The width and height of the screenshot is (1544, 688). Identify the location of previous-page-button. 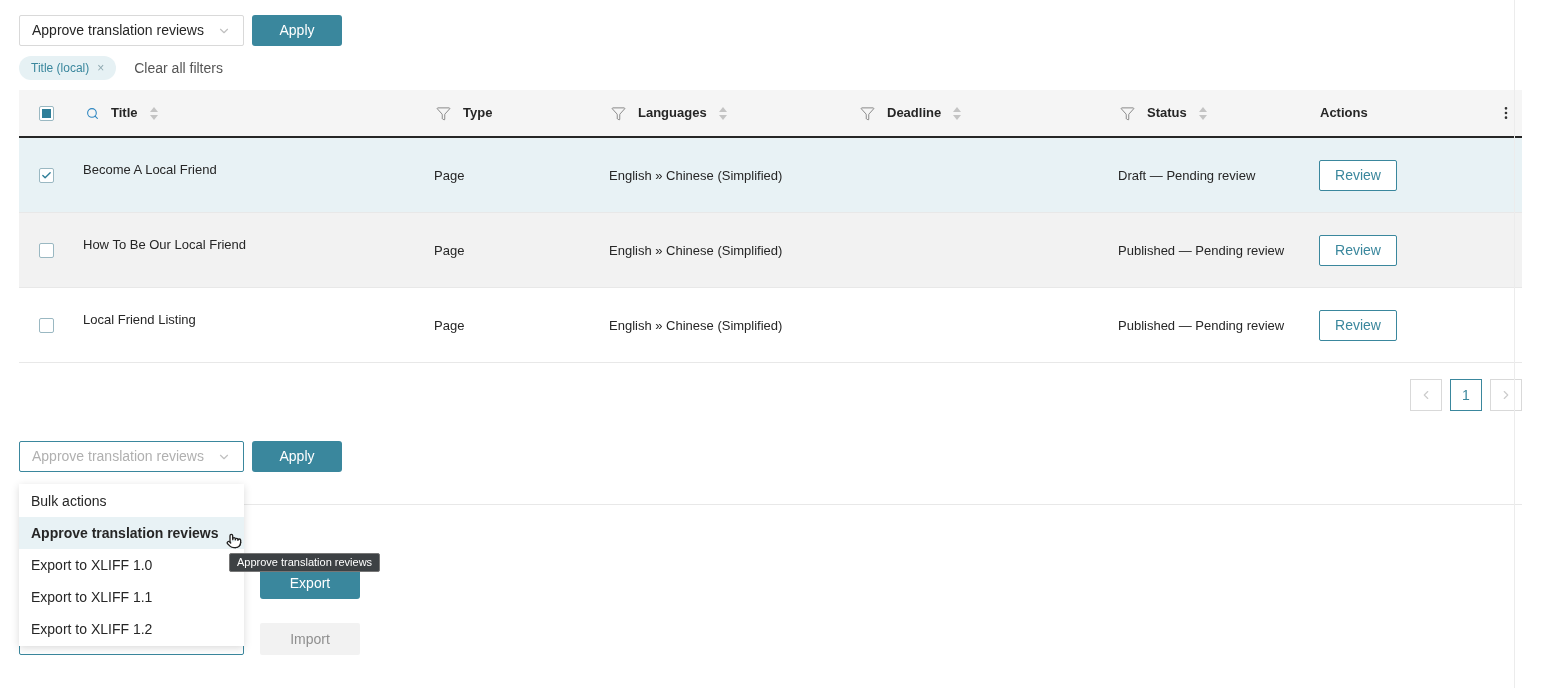
(1426, 395).